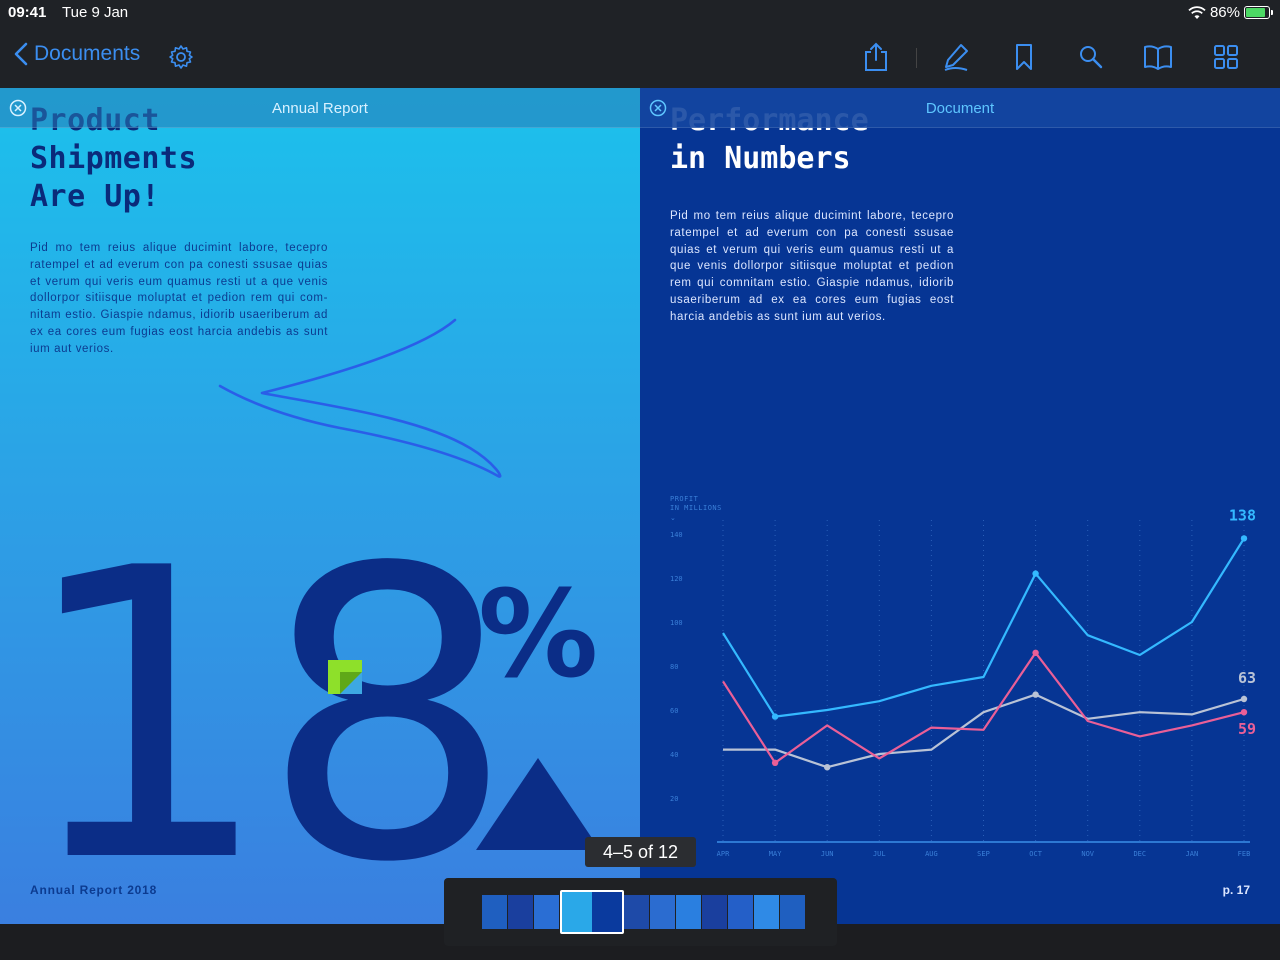 The height and width of the screenshot is (960, 1280). I want to click on x-tick-label: APR, so click(723, 854).